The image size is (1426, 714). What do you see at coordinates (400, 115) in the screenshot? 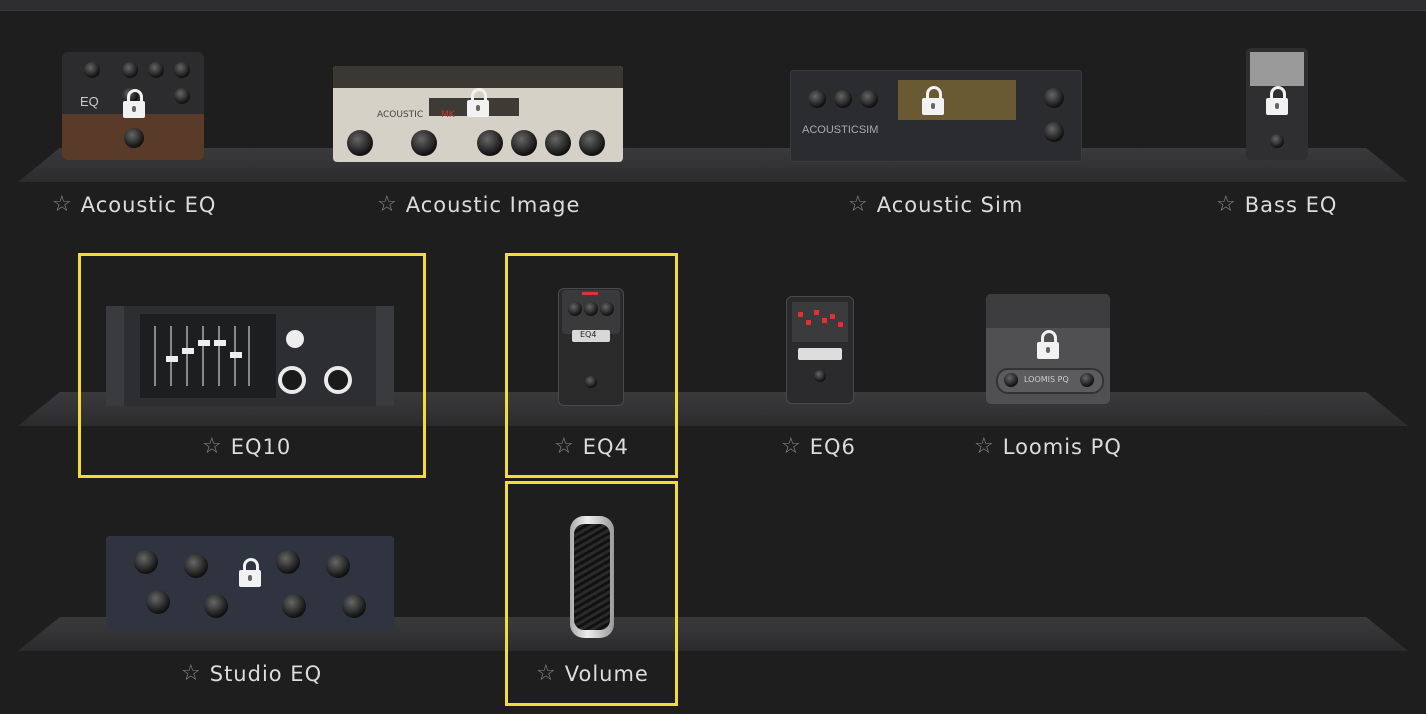
I see `acoustic-image-brand-text: ACOUSTIC` at bounding box center [400, 115].